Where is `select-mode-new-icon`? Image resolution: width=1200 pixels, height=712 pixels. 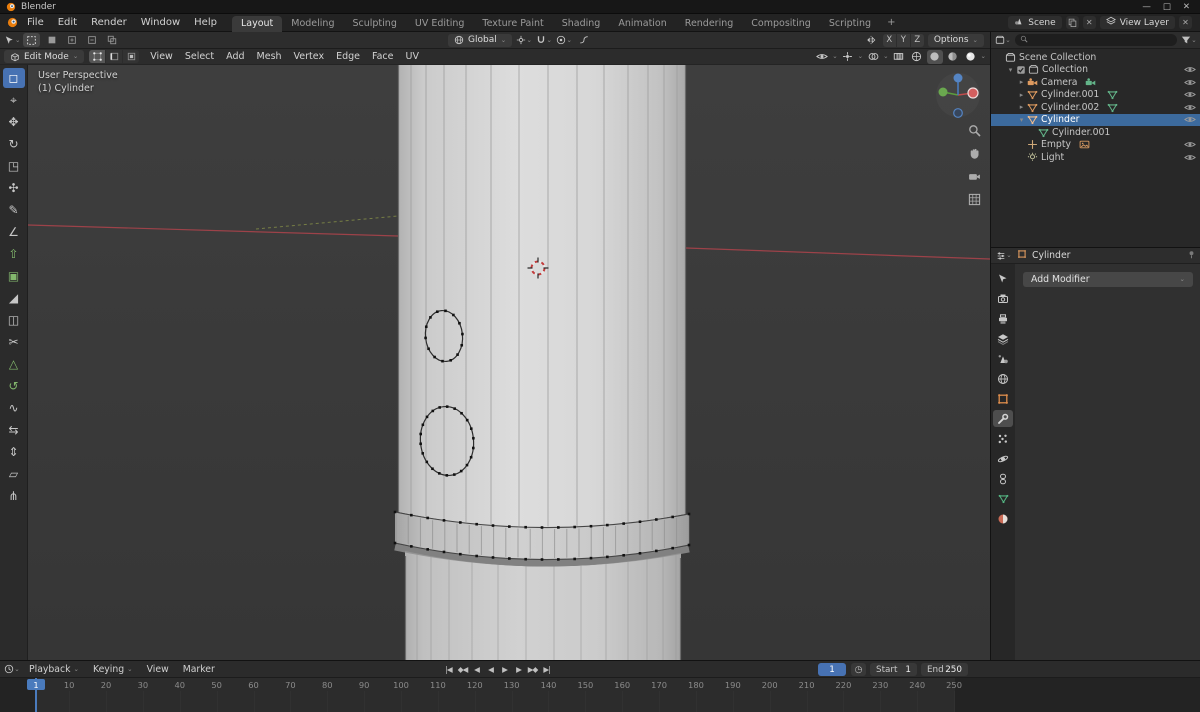
select-mode-new-icon is located at coordinates (52, 40).